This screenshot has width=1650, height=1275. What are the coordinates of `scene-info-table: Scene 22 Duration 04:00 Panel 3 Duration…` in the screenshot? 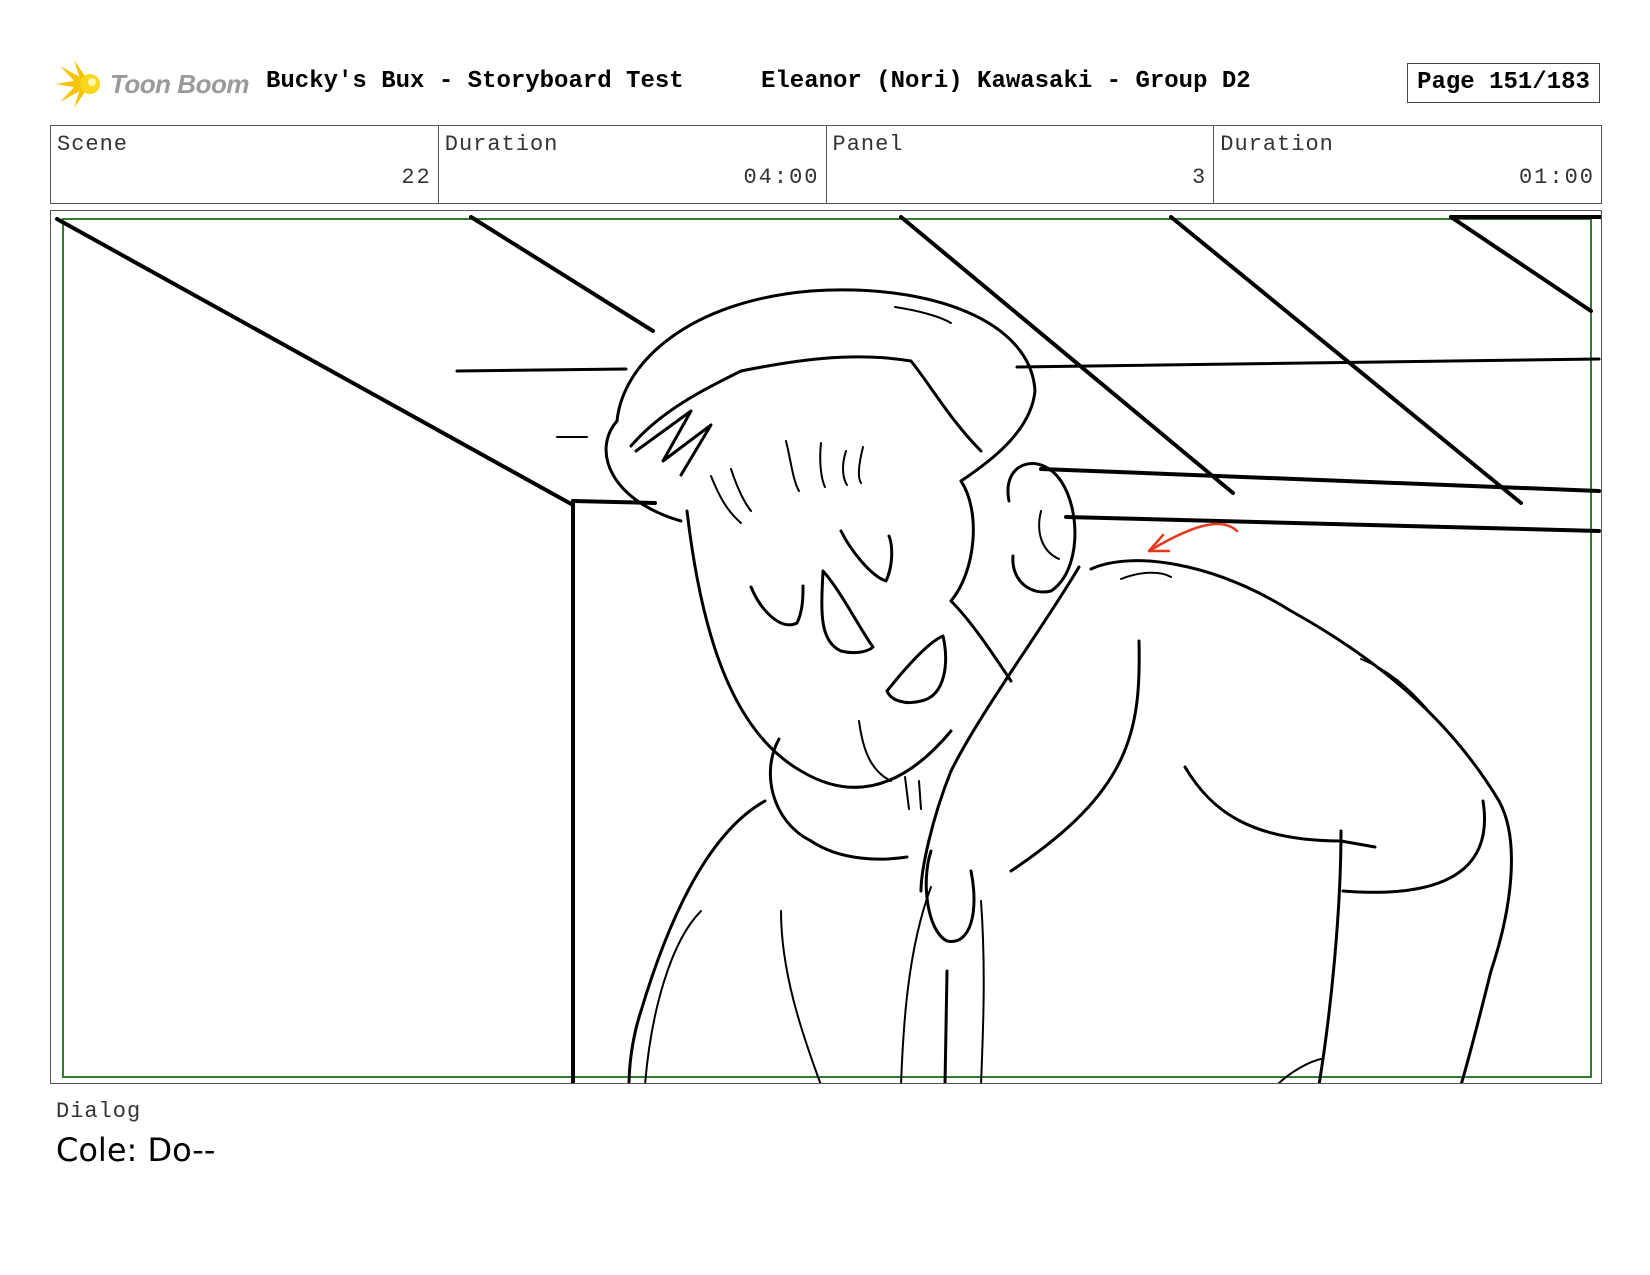 It's located at (826, 164).